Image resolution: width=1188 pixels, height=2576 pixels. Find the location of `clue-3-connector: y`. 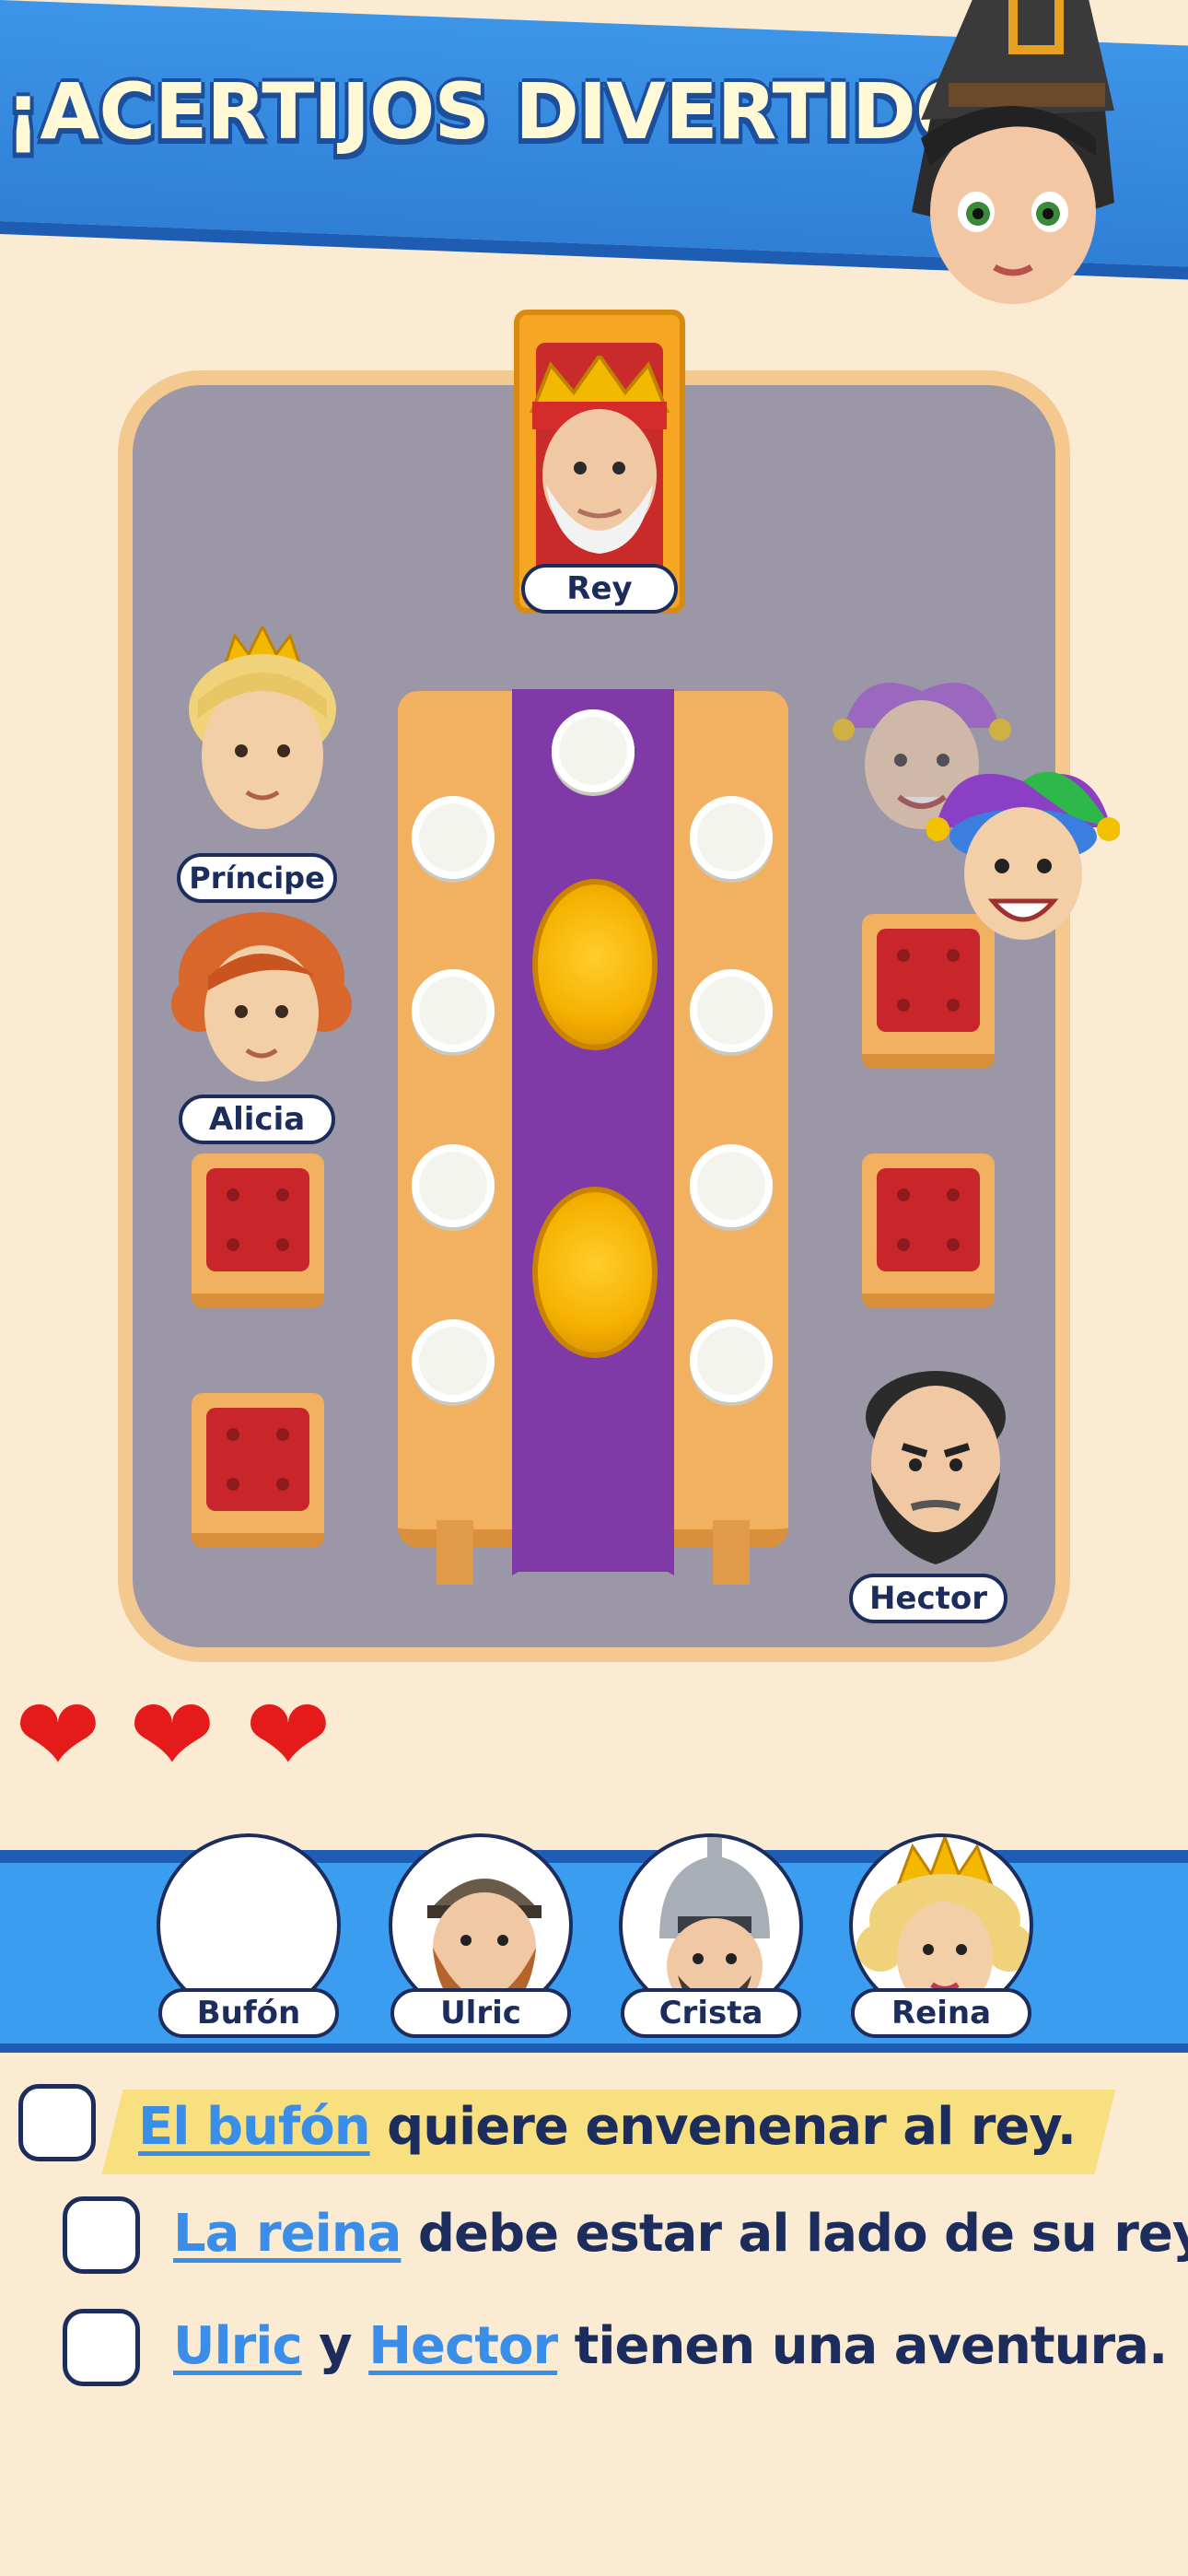

clue-3-connector: y is located at coordinates (335, 2346).